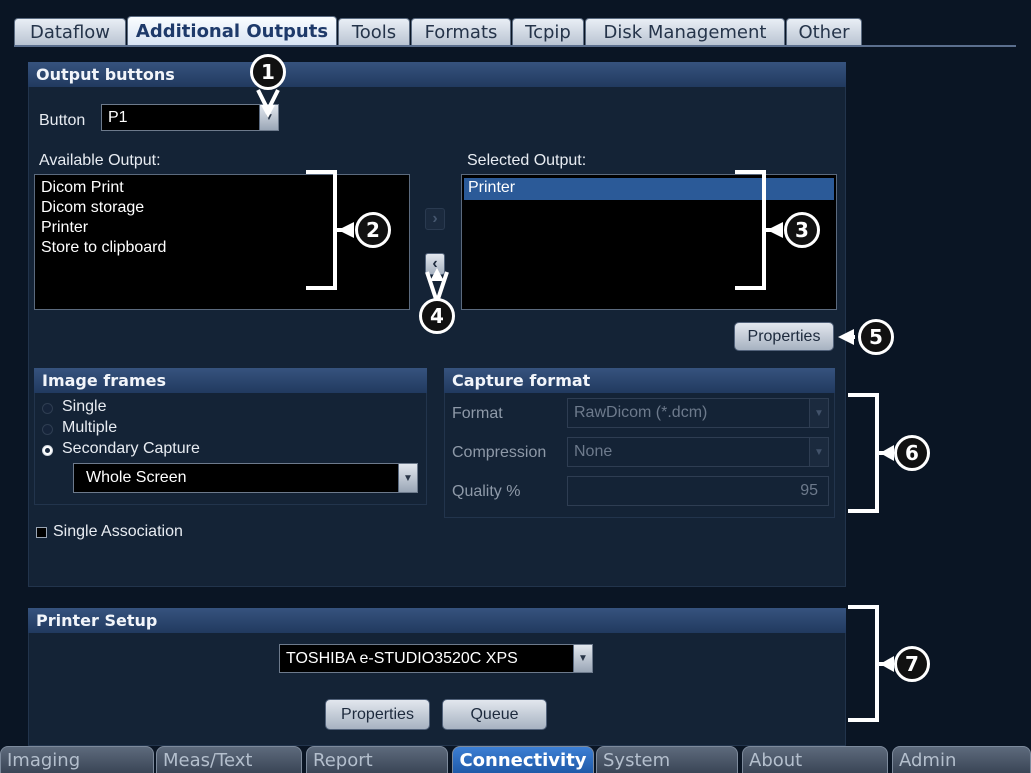 This screenshot has height=773, width=1031. I want to click on output-buttons-header: Output buttons, so click(437, 74).